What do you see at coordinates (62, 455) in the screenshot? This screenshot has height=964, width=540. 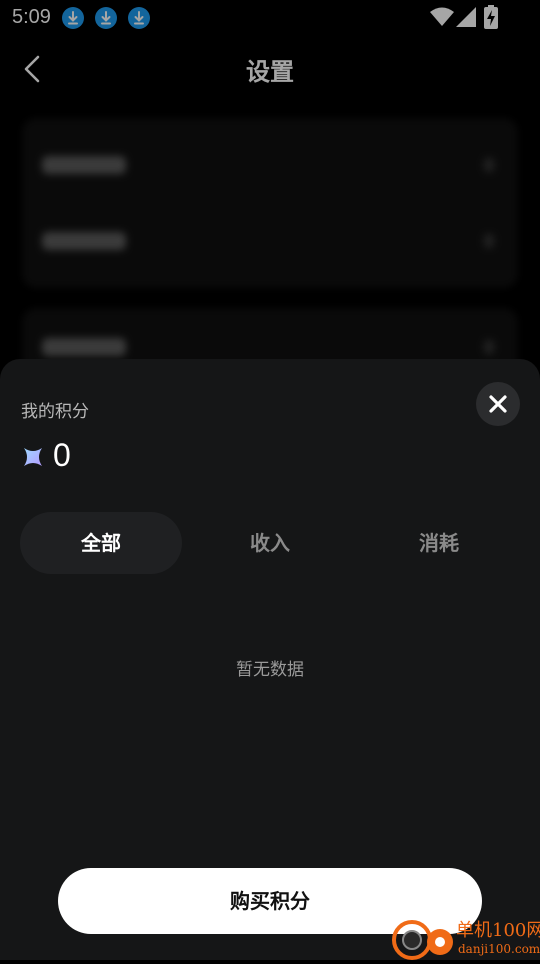 I see `points-value: 0` at bounding box center [62, 455].